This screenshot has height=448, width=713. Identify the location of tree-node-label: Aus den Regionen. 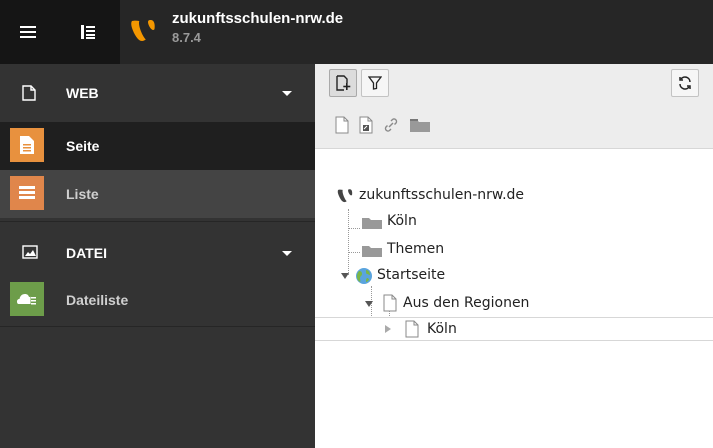
(466, 303).